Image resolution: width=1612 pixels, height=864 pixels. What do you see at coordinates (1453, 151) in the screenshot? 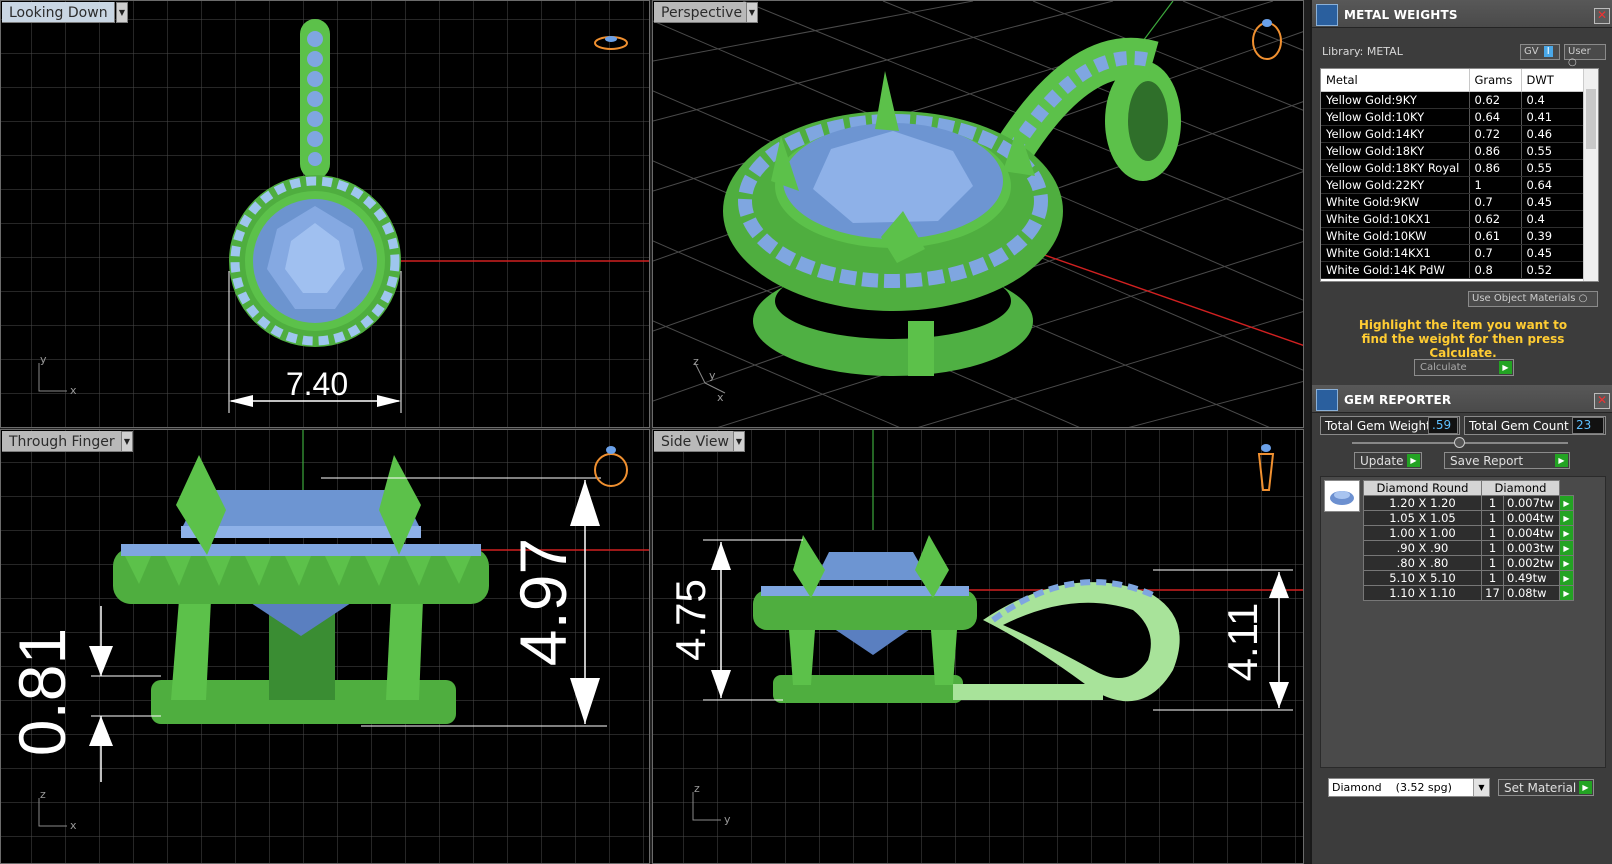
I see `table-row: Yellow Gold:18KY 0.86 0.55` at bounding box center [1453, 151].